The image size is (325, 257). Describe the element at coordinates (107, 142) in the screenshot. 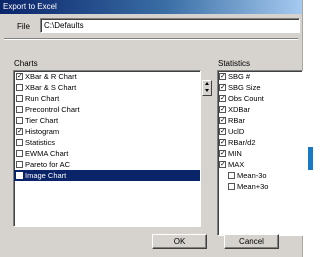

I see `chart-list-item: Statistics` at that location.